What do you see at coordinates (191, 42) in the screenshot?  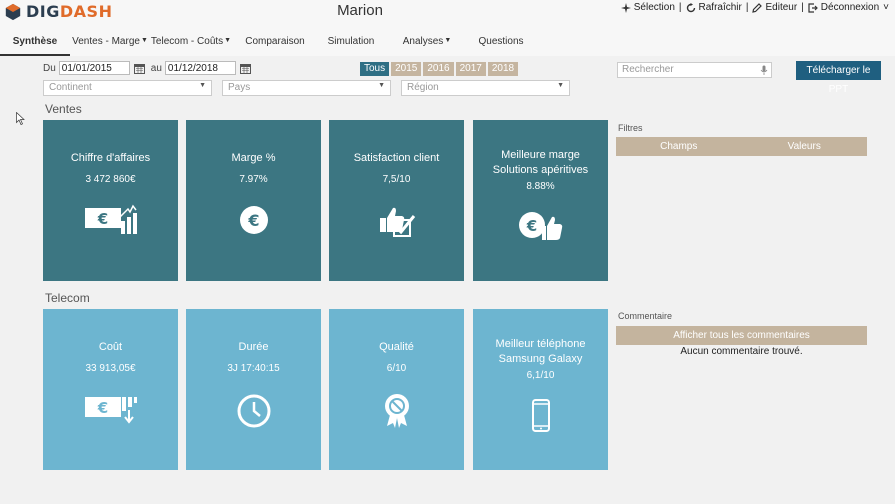 I see `tab-telecom-couts: Telecom - Coûts▼` at bounding box center [191, 42].